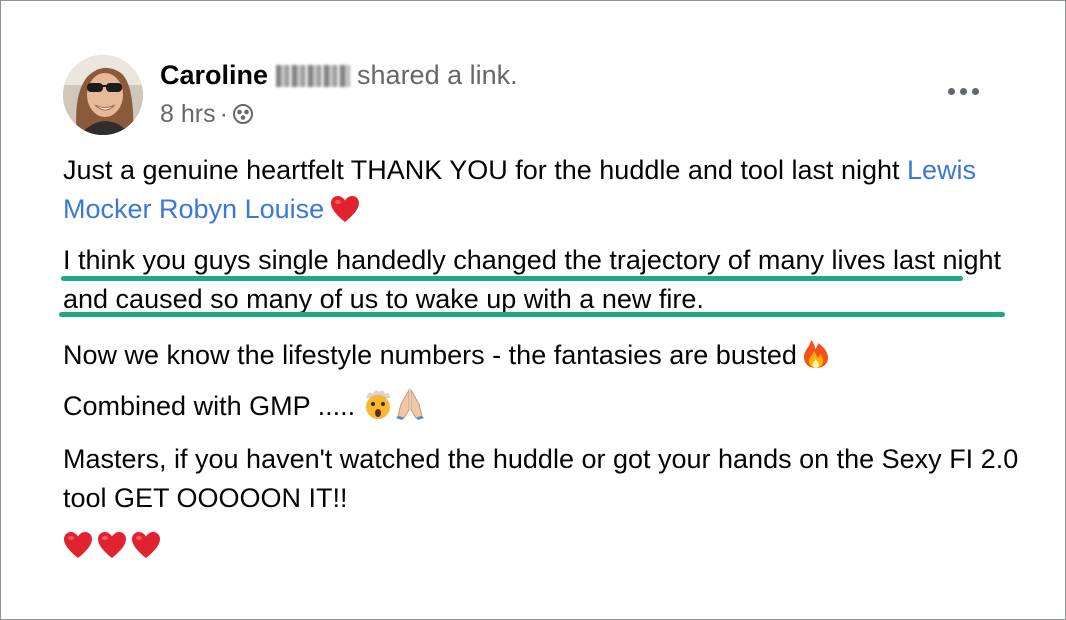  What do you see at coordinates (214, 75) in the screenshot?
I see `author-name: Caroline` at bounding box center [214, 75].